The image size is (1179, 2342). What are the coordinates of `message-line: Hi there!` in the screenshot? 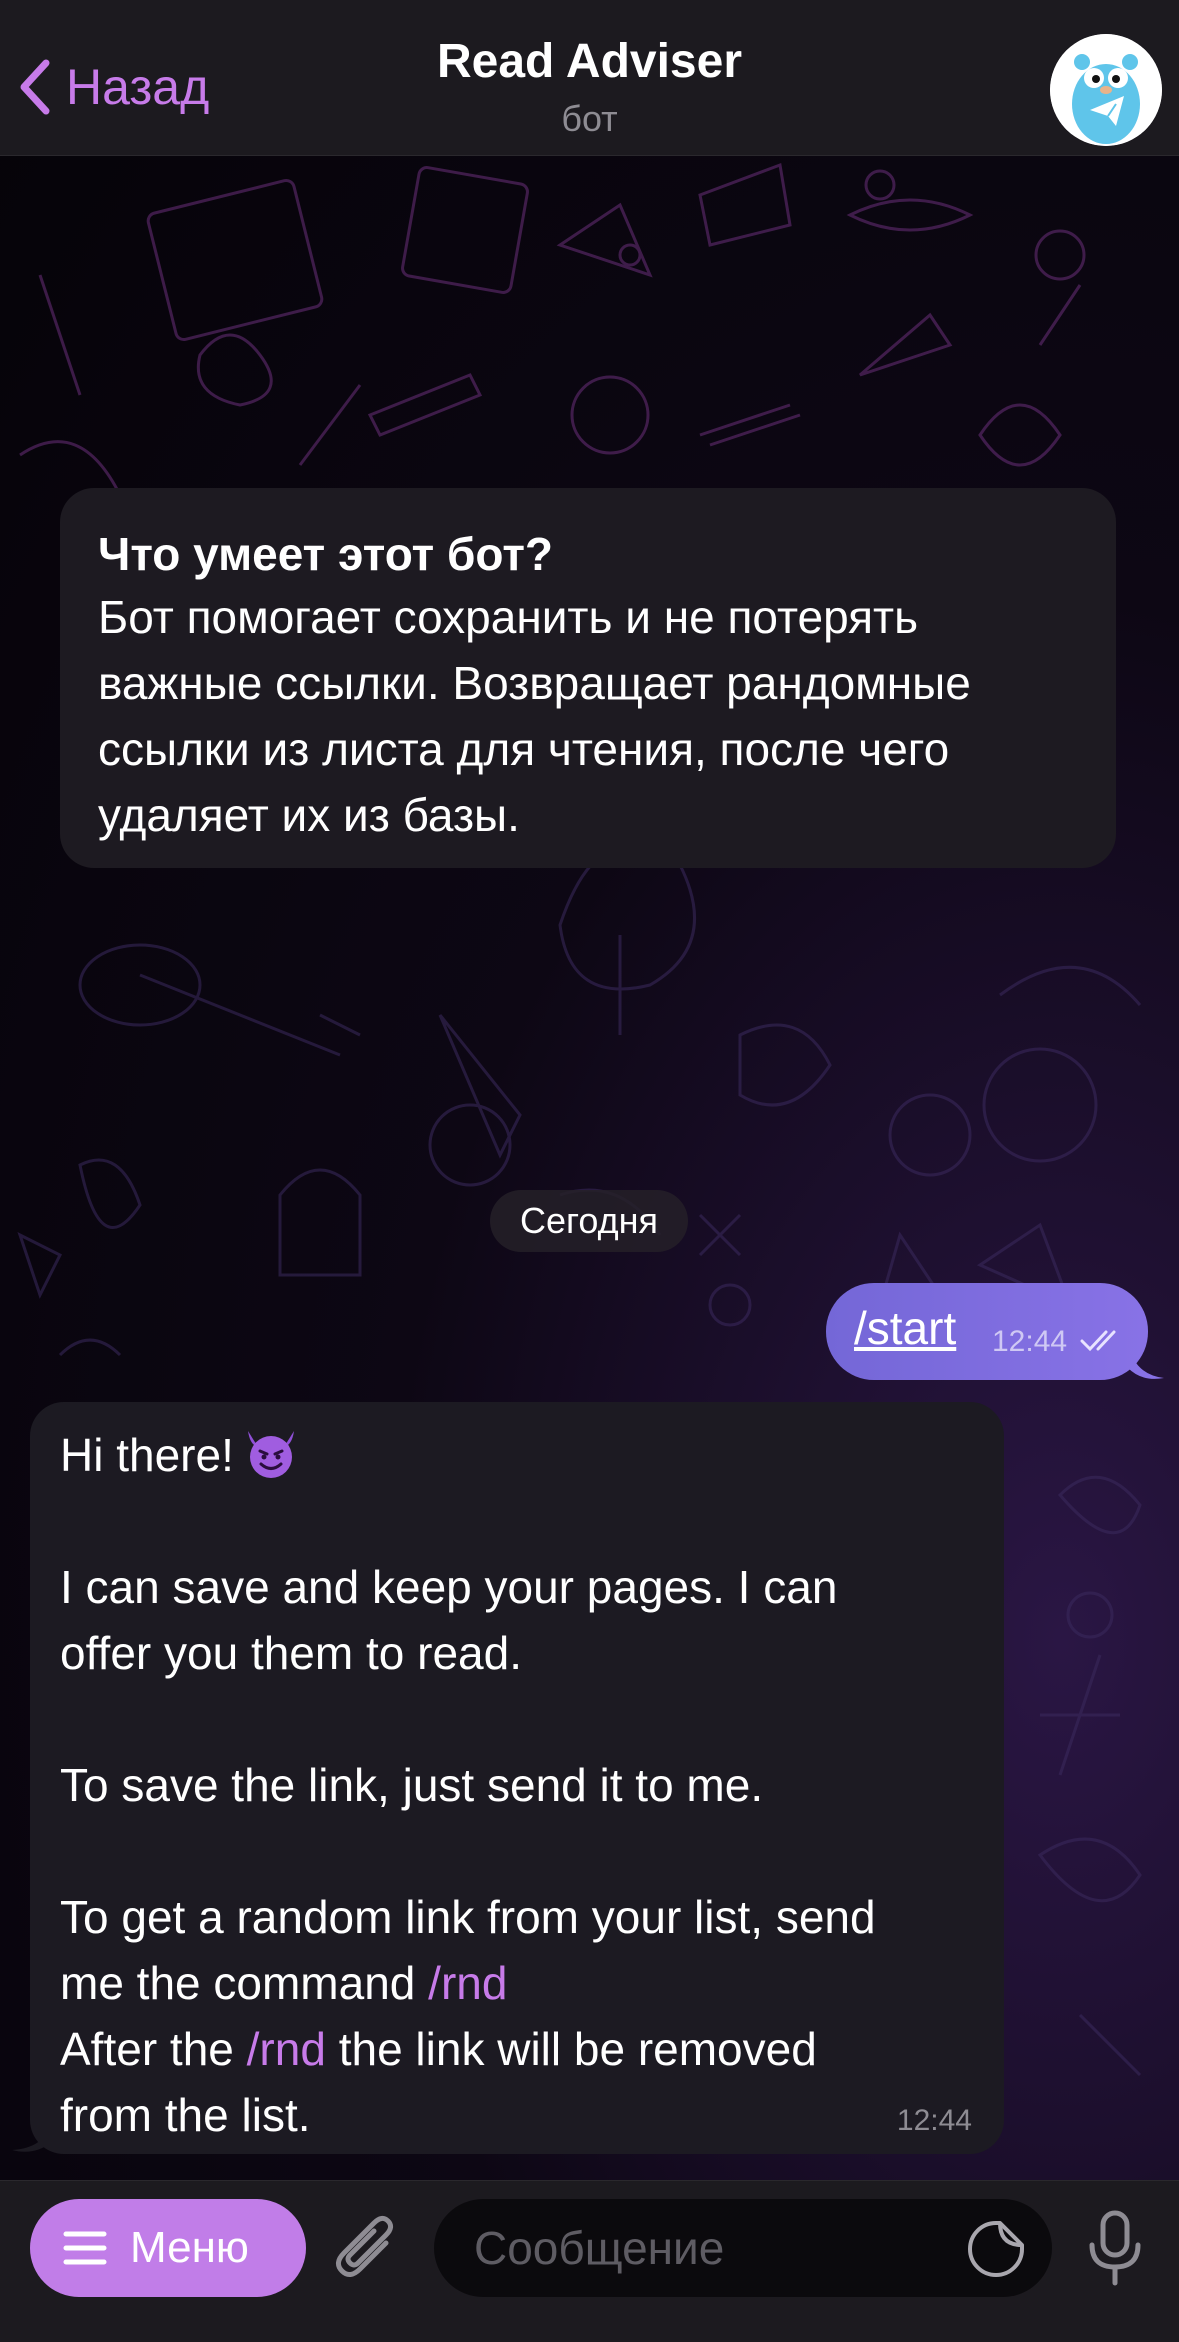 It's located at (517, 1455).